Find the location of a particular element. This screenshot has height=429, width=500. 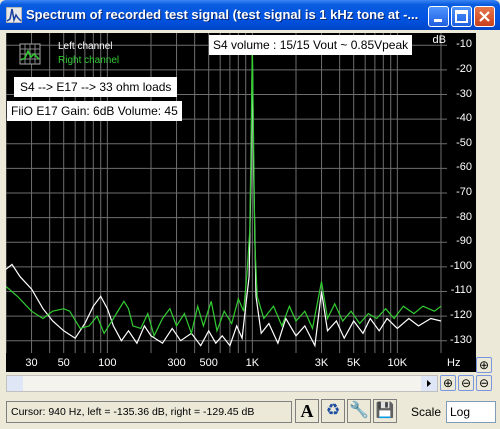

arrow-right-icon is located at coordinates (429, 383).